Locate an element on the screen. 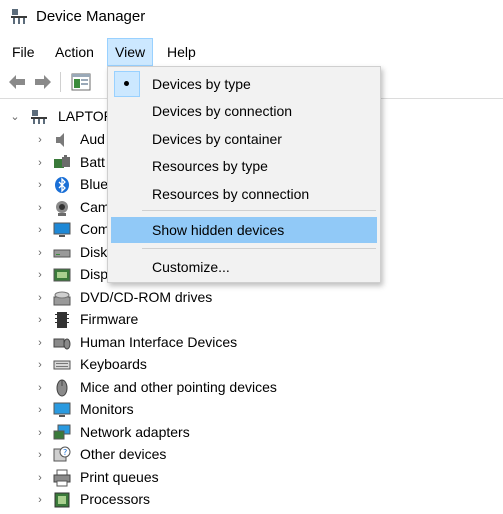 This screenshot has height=514, width=503. firmware-icon is located at coordinates (62, 320).